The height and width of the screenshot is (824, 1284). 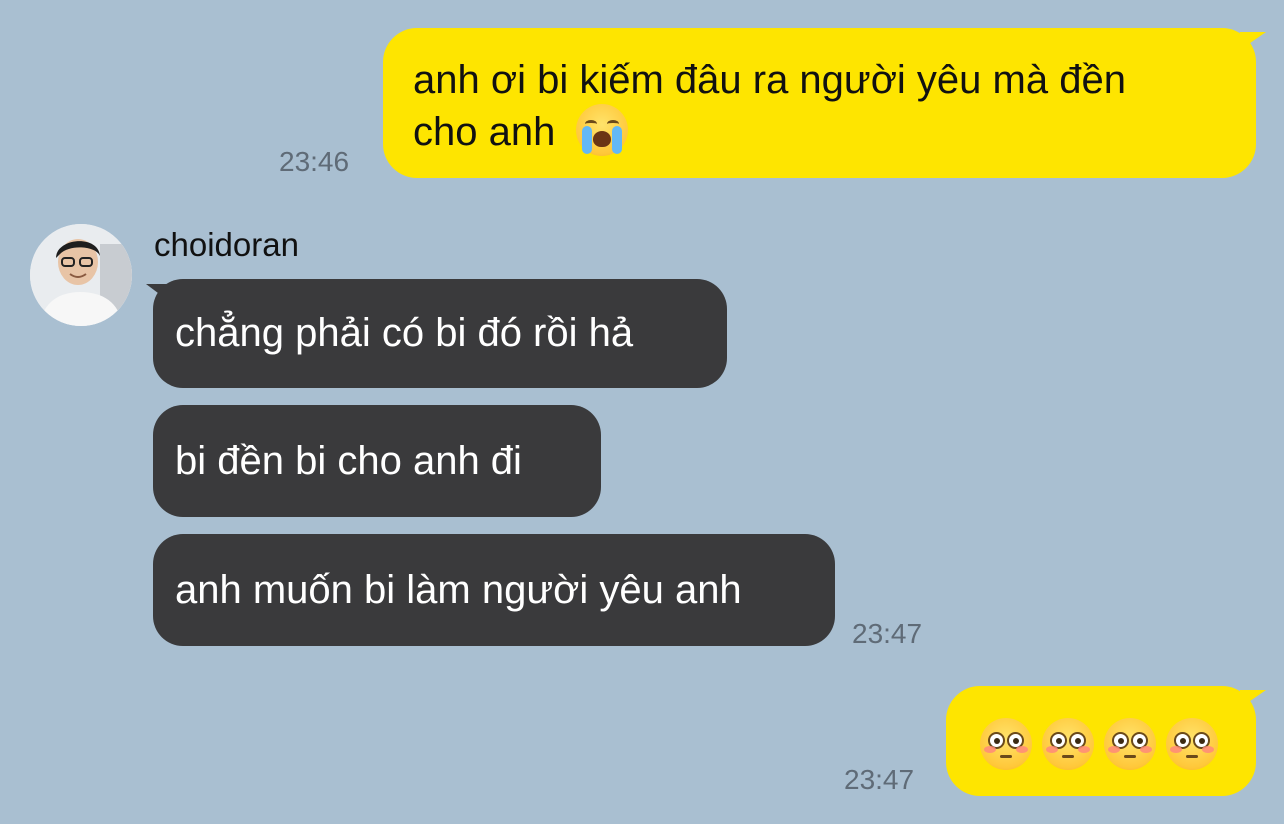 I want to click on message-text: chẳng phải có bi đó rồi hả, so click(x=404, y=333).